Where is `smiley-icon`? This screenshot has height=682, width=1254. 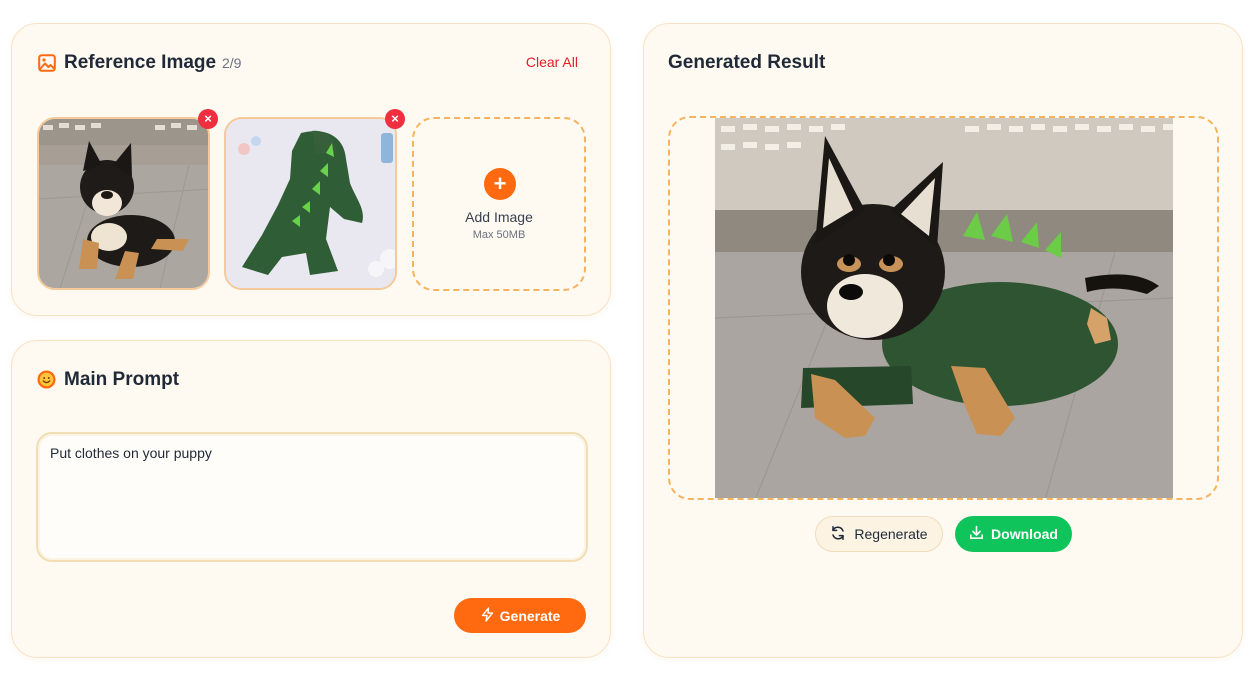
smiley-icon is located at coordinates (46, 379).